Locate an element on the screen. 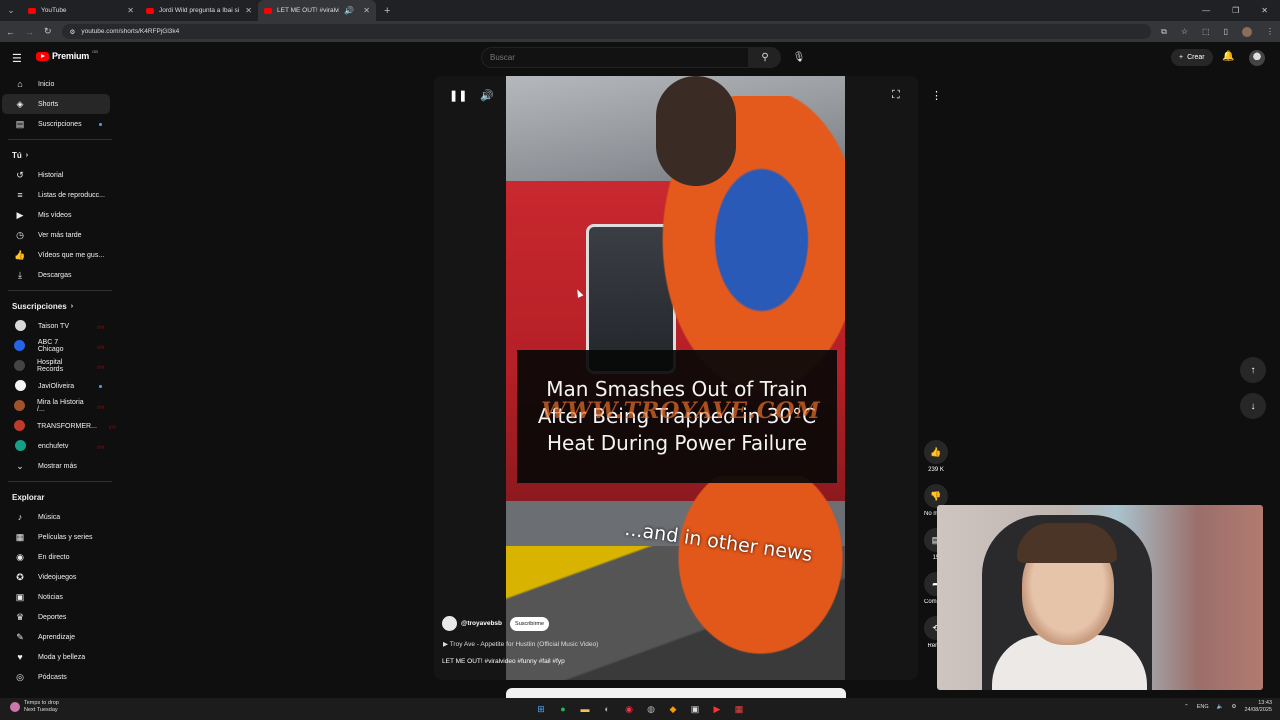 Image resolution: width=1280 pixels, height=720 pixels. browser-tab: Jordi Wild pregunta a Ibai si es ✕ is located at coordinates (199, 10).